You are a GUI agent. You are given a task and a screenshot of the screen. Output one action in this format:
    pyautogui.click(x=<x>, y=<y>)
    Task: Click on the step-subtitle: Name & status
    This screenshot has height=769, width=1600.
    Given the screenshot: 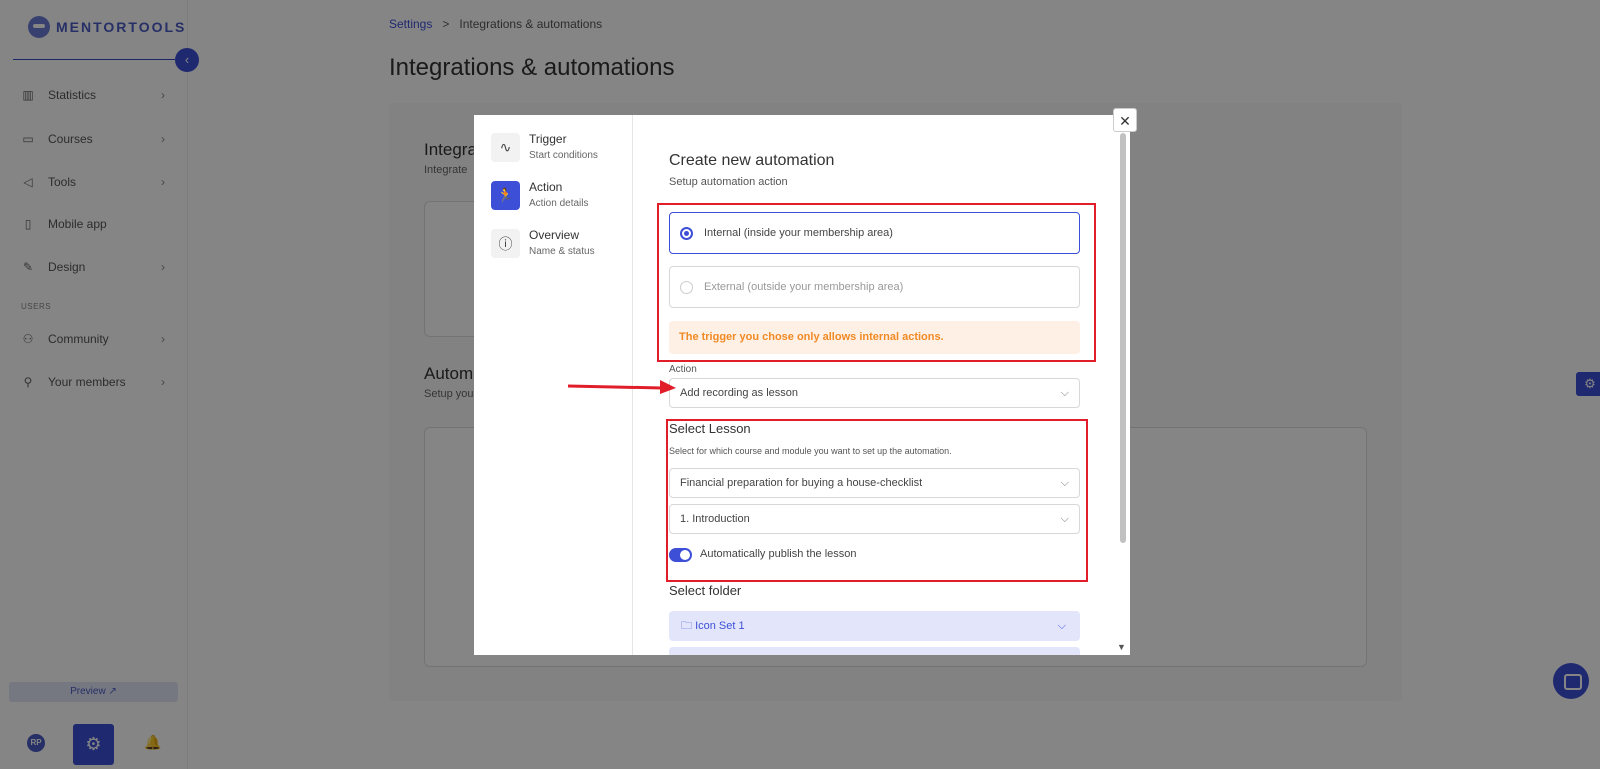 What is the action you would take?
    pyautogui.click(x=562, y=251)
    